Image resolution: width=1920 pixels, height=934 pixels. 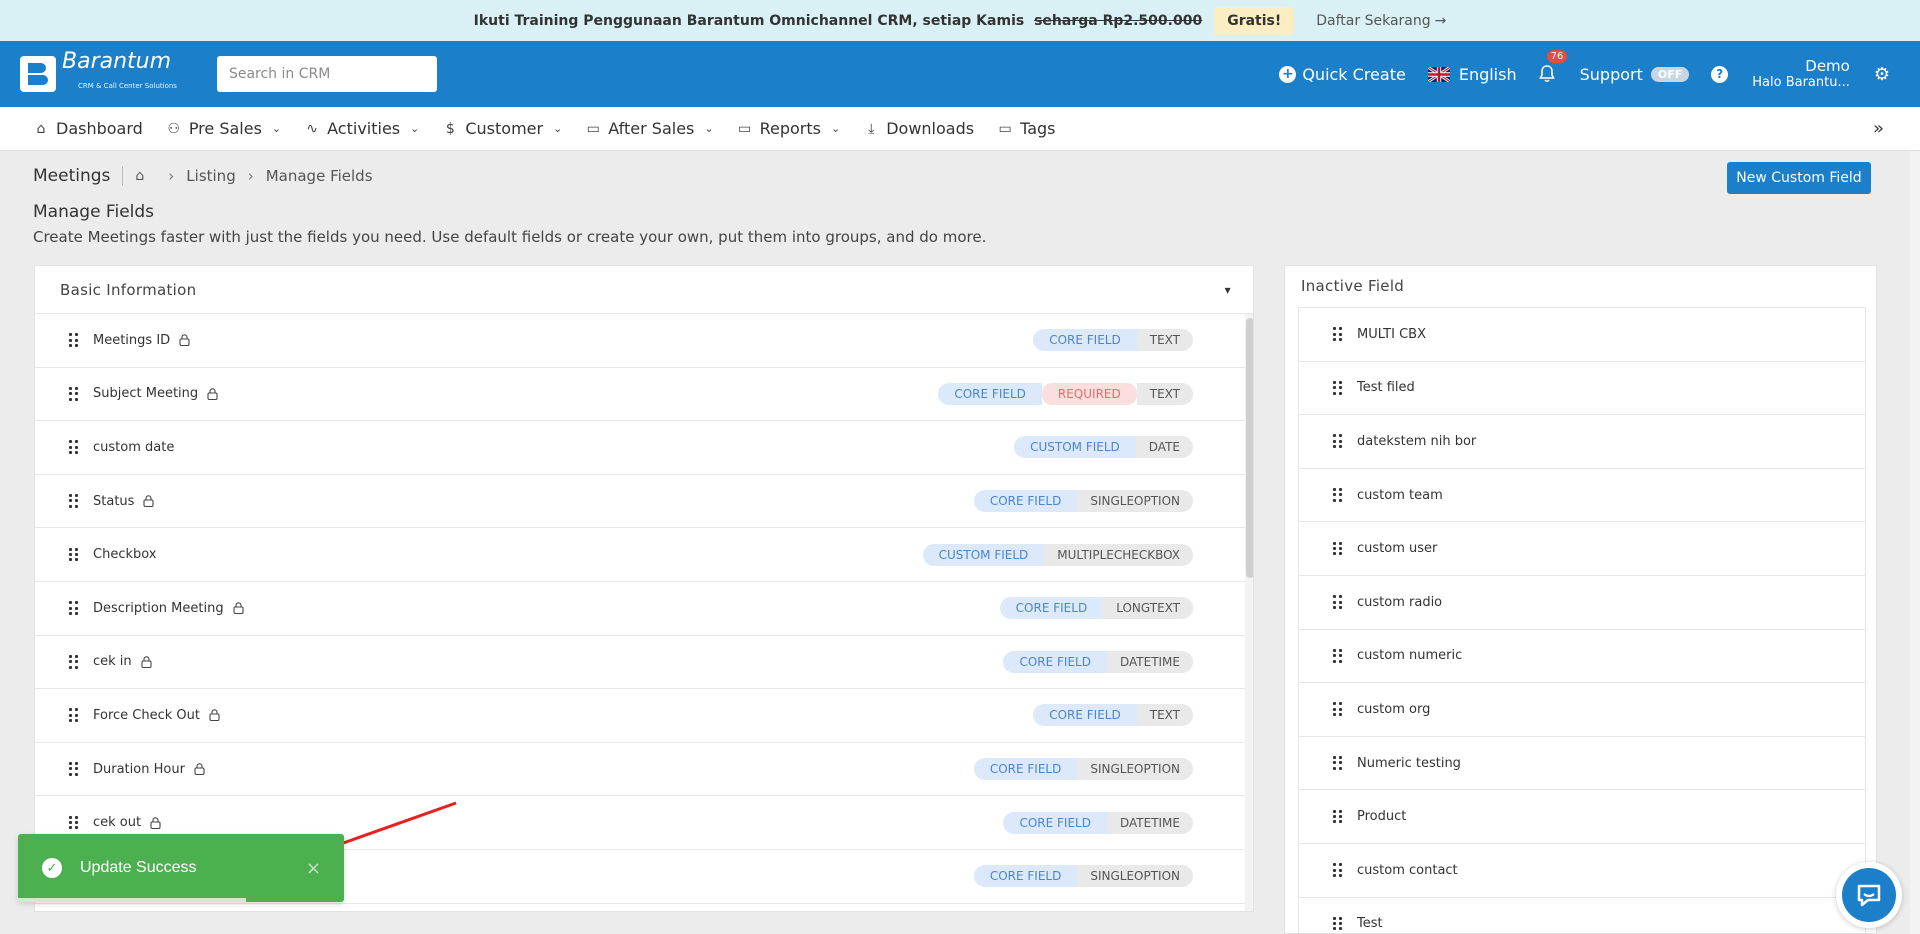 What do you see at coordinates (125, 555) in the screenshot?
I see `field-name: Checkbox` at bounding box center [125, 555].